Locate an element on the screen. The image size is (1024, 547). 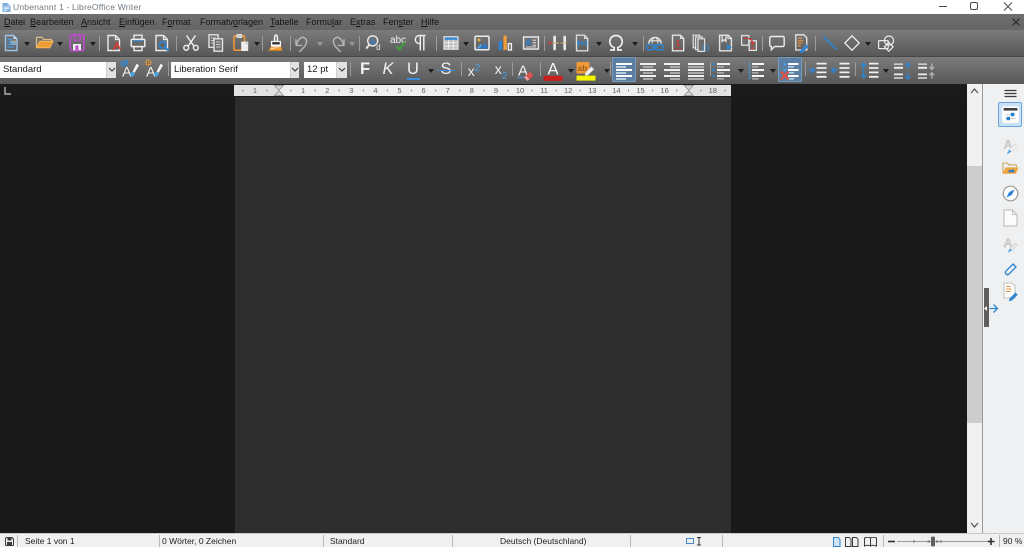
svg-text: 14 is located at coordinates (616, 90).